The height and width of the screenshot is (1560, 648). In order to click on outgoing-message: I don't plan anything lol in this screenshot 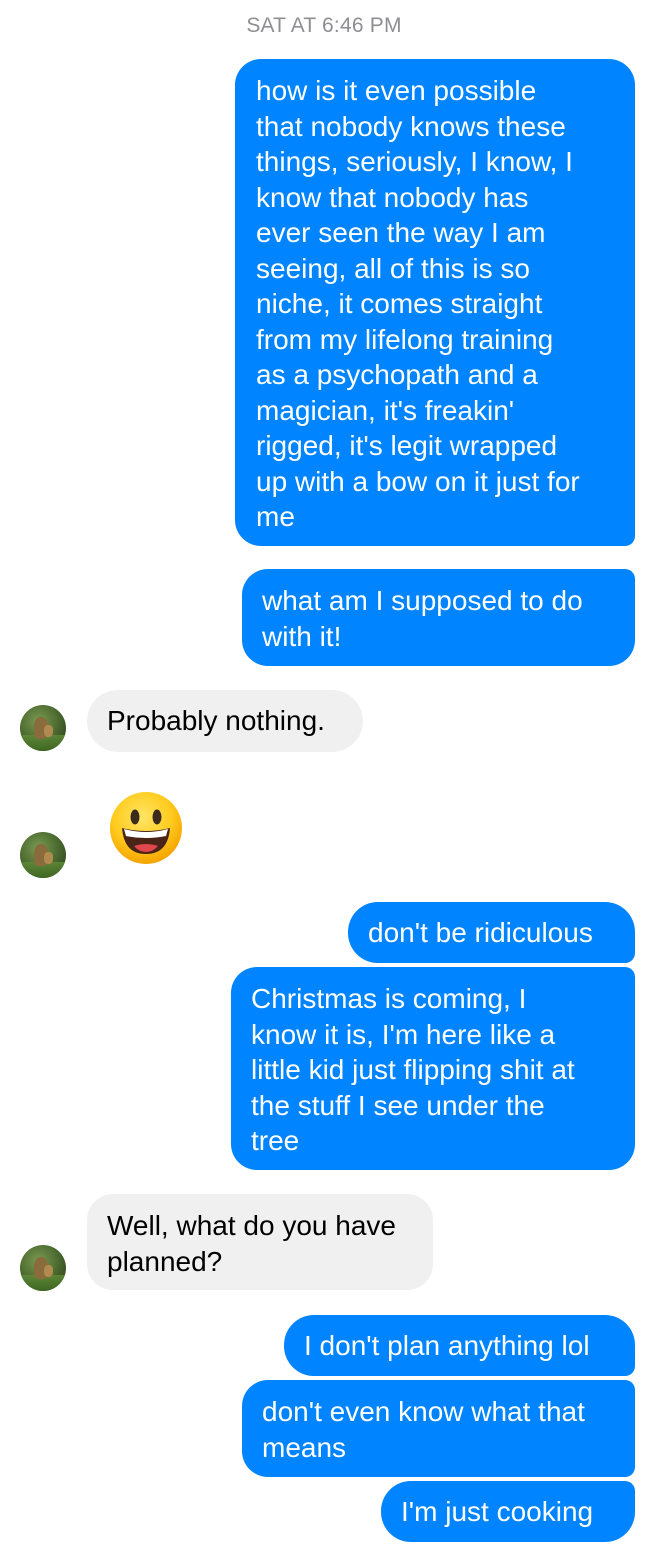, I will do `click(459, 1345)`.